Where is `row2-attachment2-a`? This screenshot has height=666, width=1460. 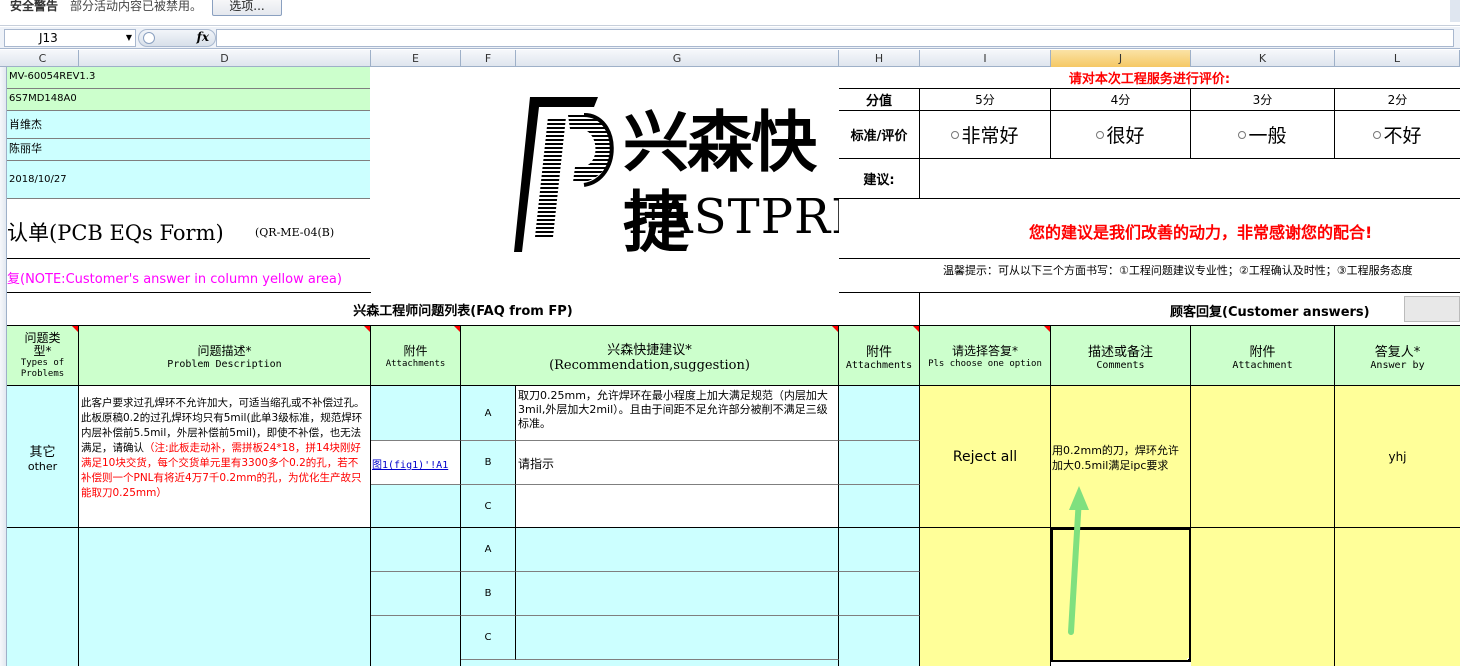 row2-attachment2-a is located at coordinates (879, 550).